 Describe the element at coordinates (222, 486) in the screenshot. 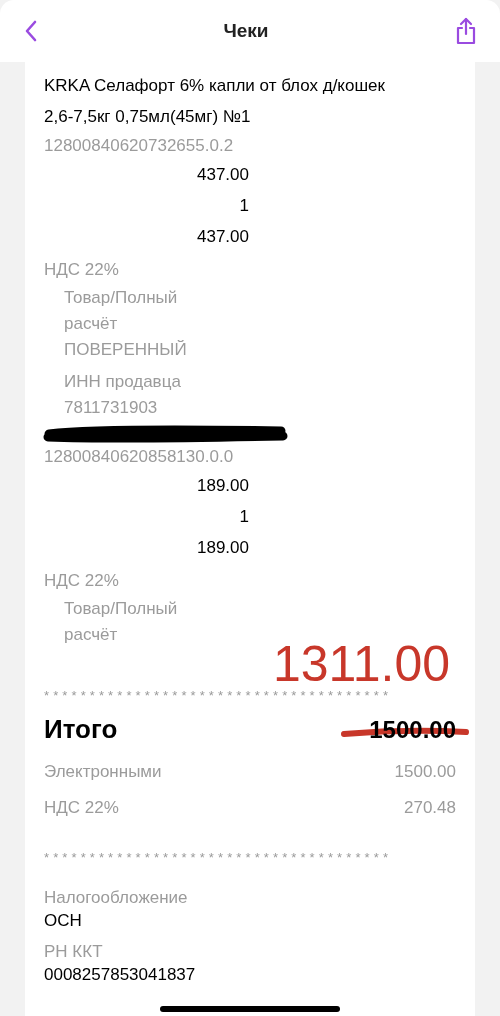

I see `price: 189.00` at that location.